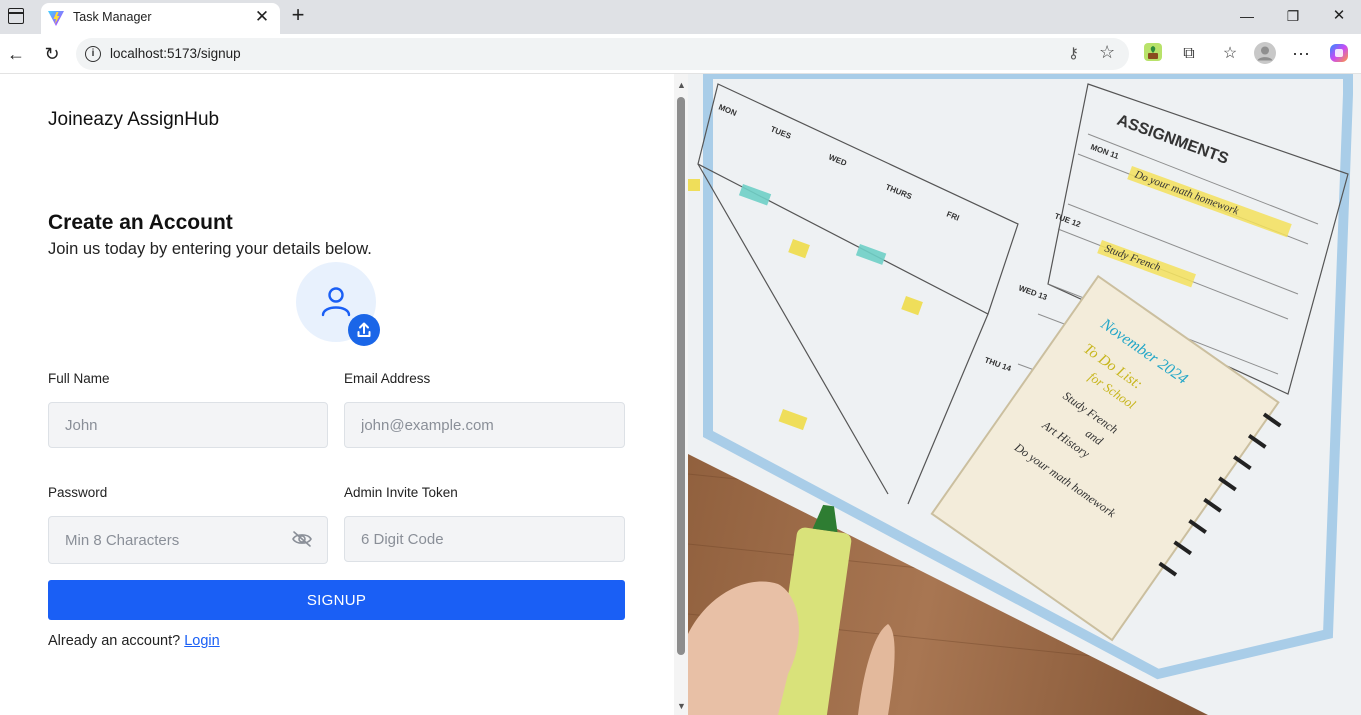 This screenshot has width=1361, height=715. Describe the element at coordinates (78, 492) in the screenshot. I see `password-label: Password` at that location.